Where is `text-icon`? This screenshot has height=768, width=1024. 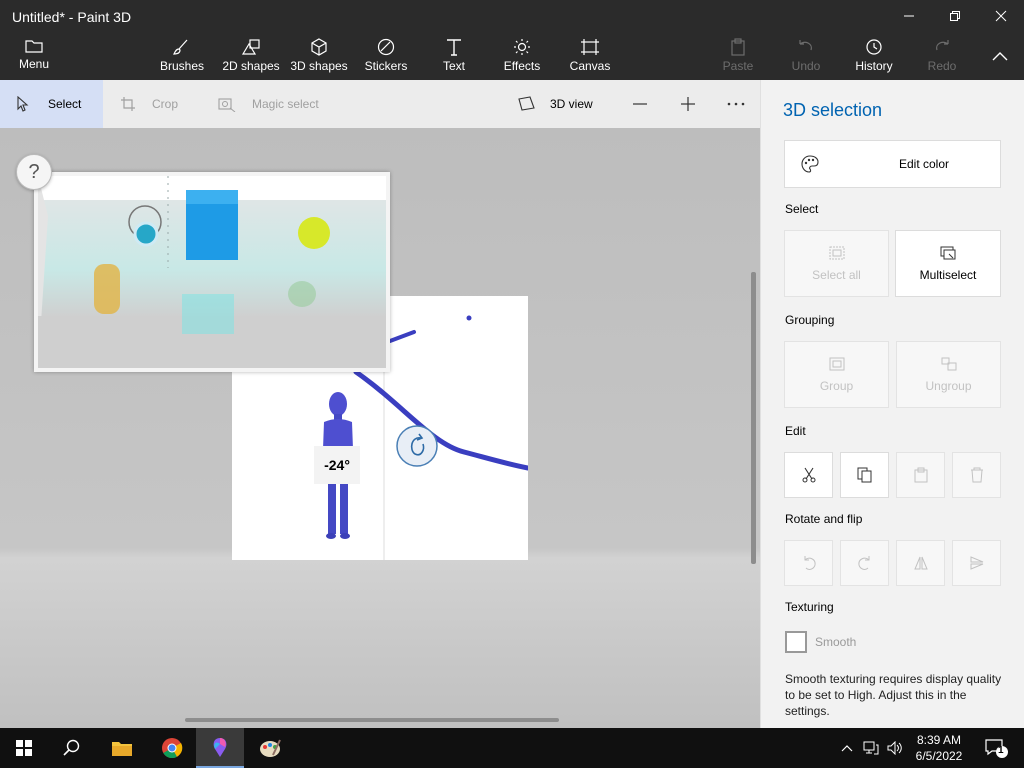
text-icon is located at coordinates (454, 47).